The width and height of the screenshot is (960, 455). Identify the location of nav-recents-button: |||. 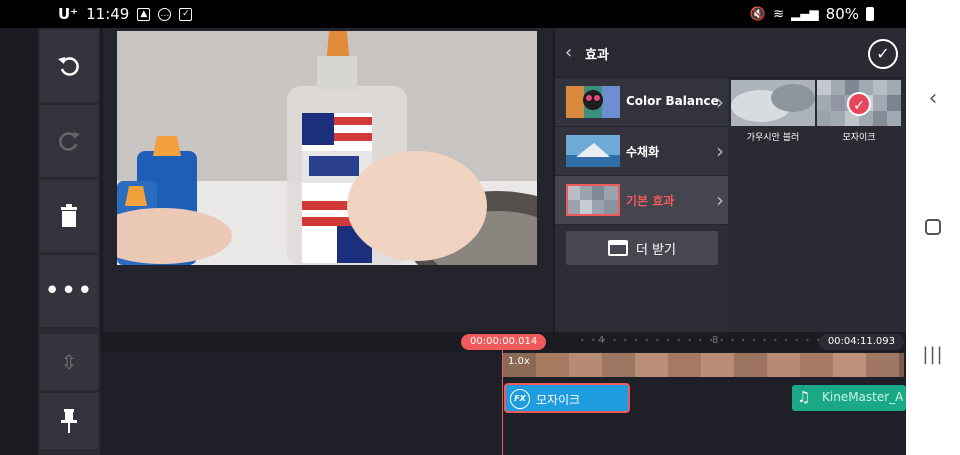
(933, 354).